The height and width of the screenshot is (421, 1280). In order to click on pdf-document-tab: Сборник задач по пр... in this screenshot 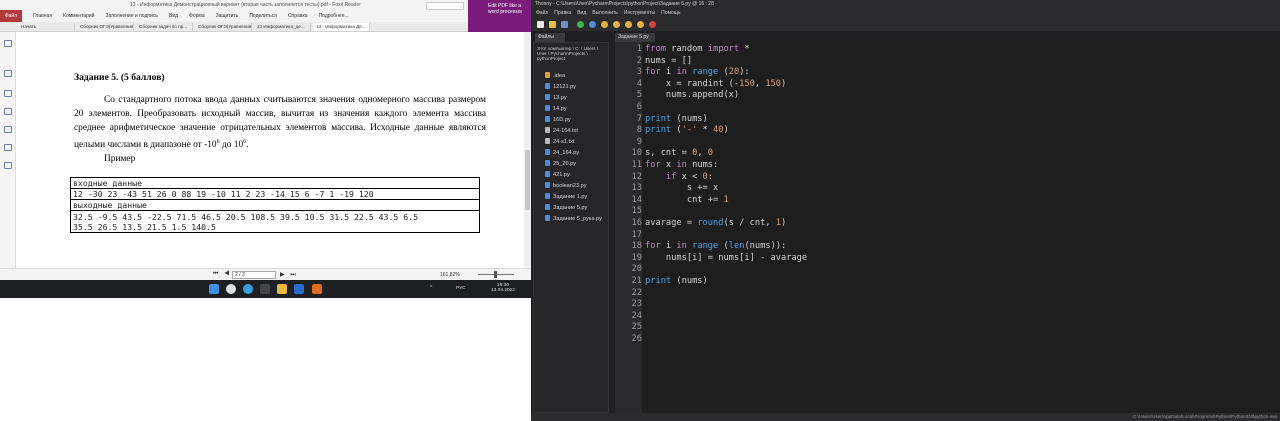, I will do `click(164, 27)`.